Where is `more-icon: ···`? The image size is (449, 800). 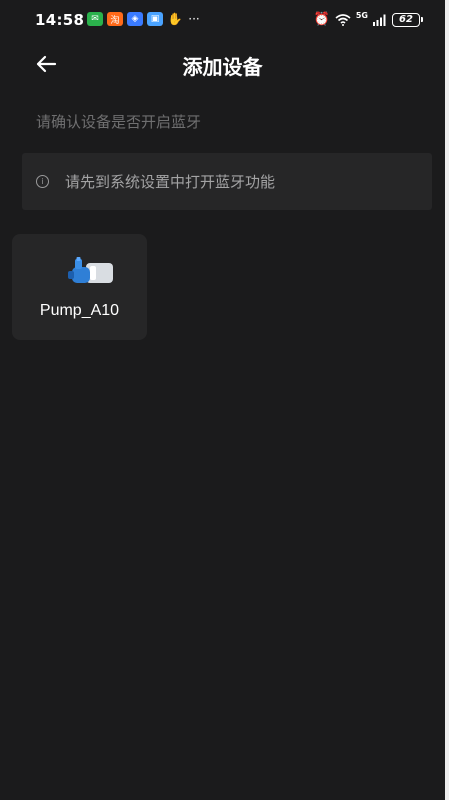 more-icon: ··· is located at coordinates (194, 19).